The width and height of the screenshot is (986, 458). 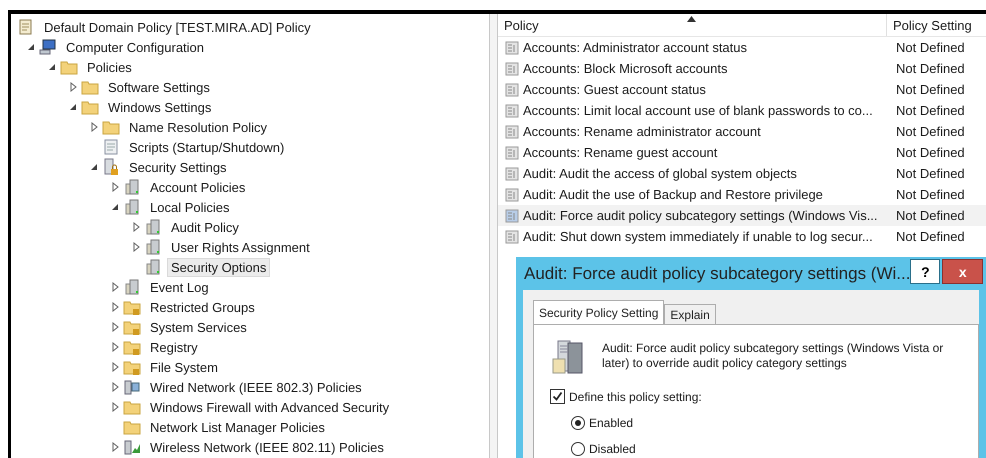 What do you see at coordinates (206, 147) in the screenshot?
I see `tree-item: Scripts (Startup/Shutdown)` at bounding box center [206, 147].